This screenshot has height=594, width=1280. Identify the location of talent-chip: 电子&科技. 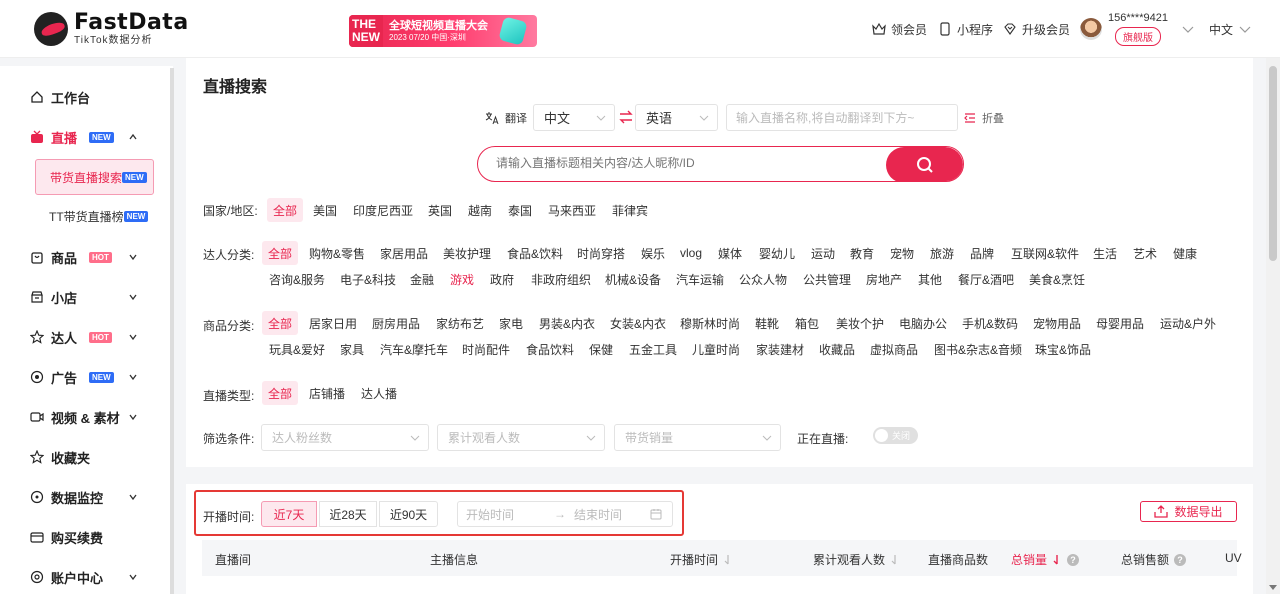
(368, 279).